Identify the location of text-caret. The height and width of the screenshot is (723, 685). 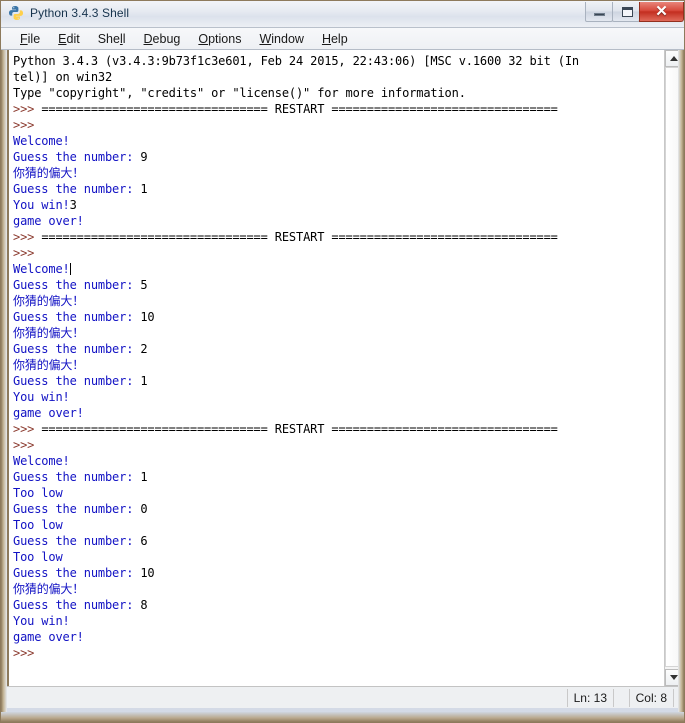
(70, 269).